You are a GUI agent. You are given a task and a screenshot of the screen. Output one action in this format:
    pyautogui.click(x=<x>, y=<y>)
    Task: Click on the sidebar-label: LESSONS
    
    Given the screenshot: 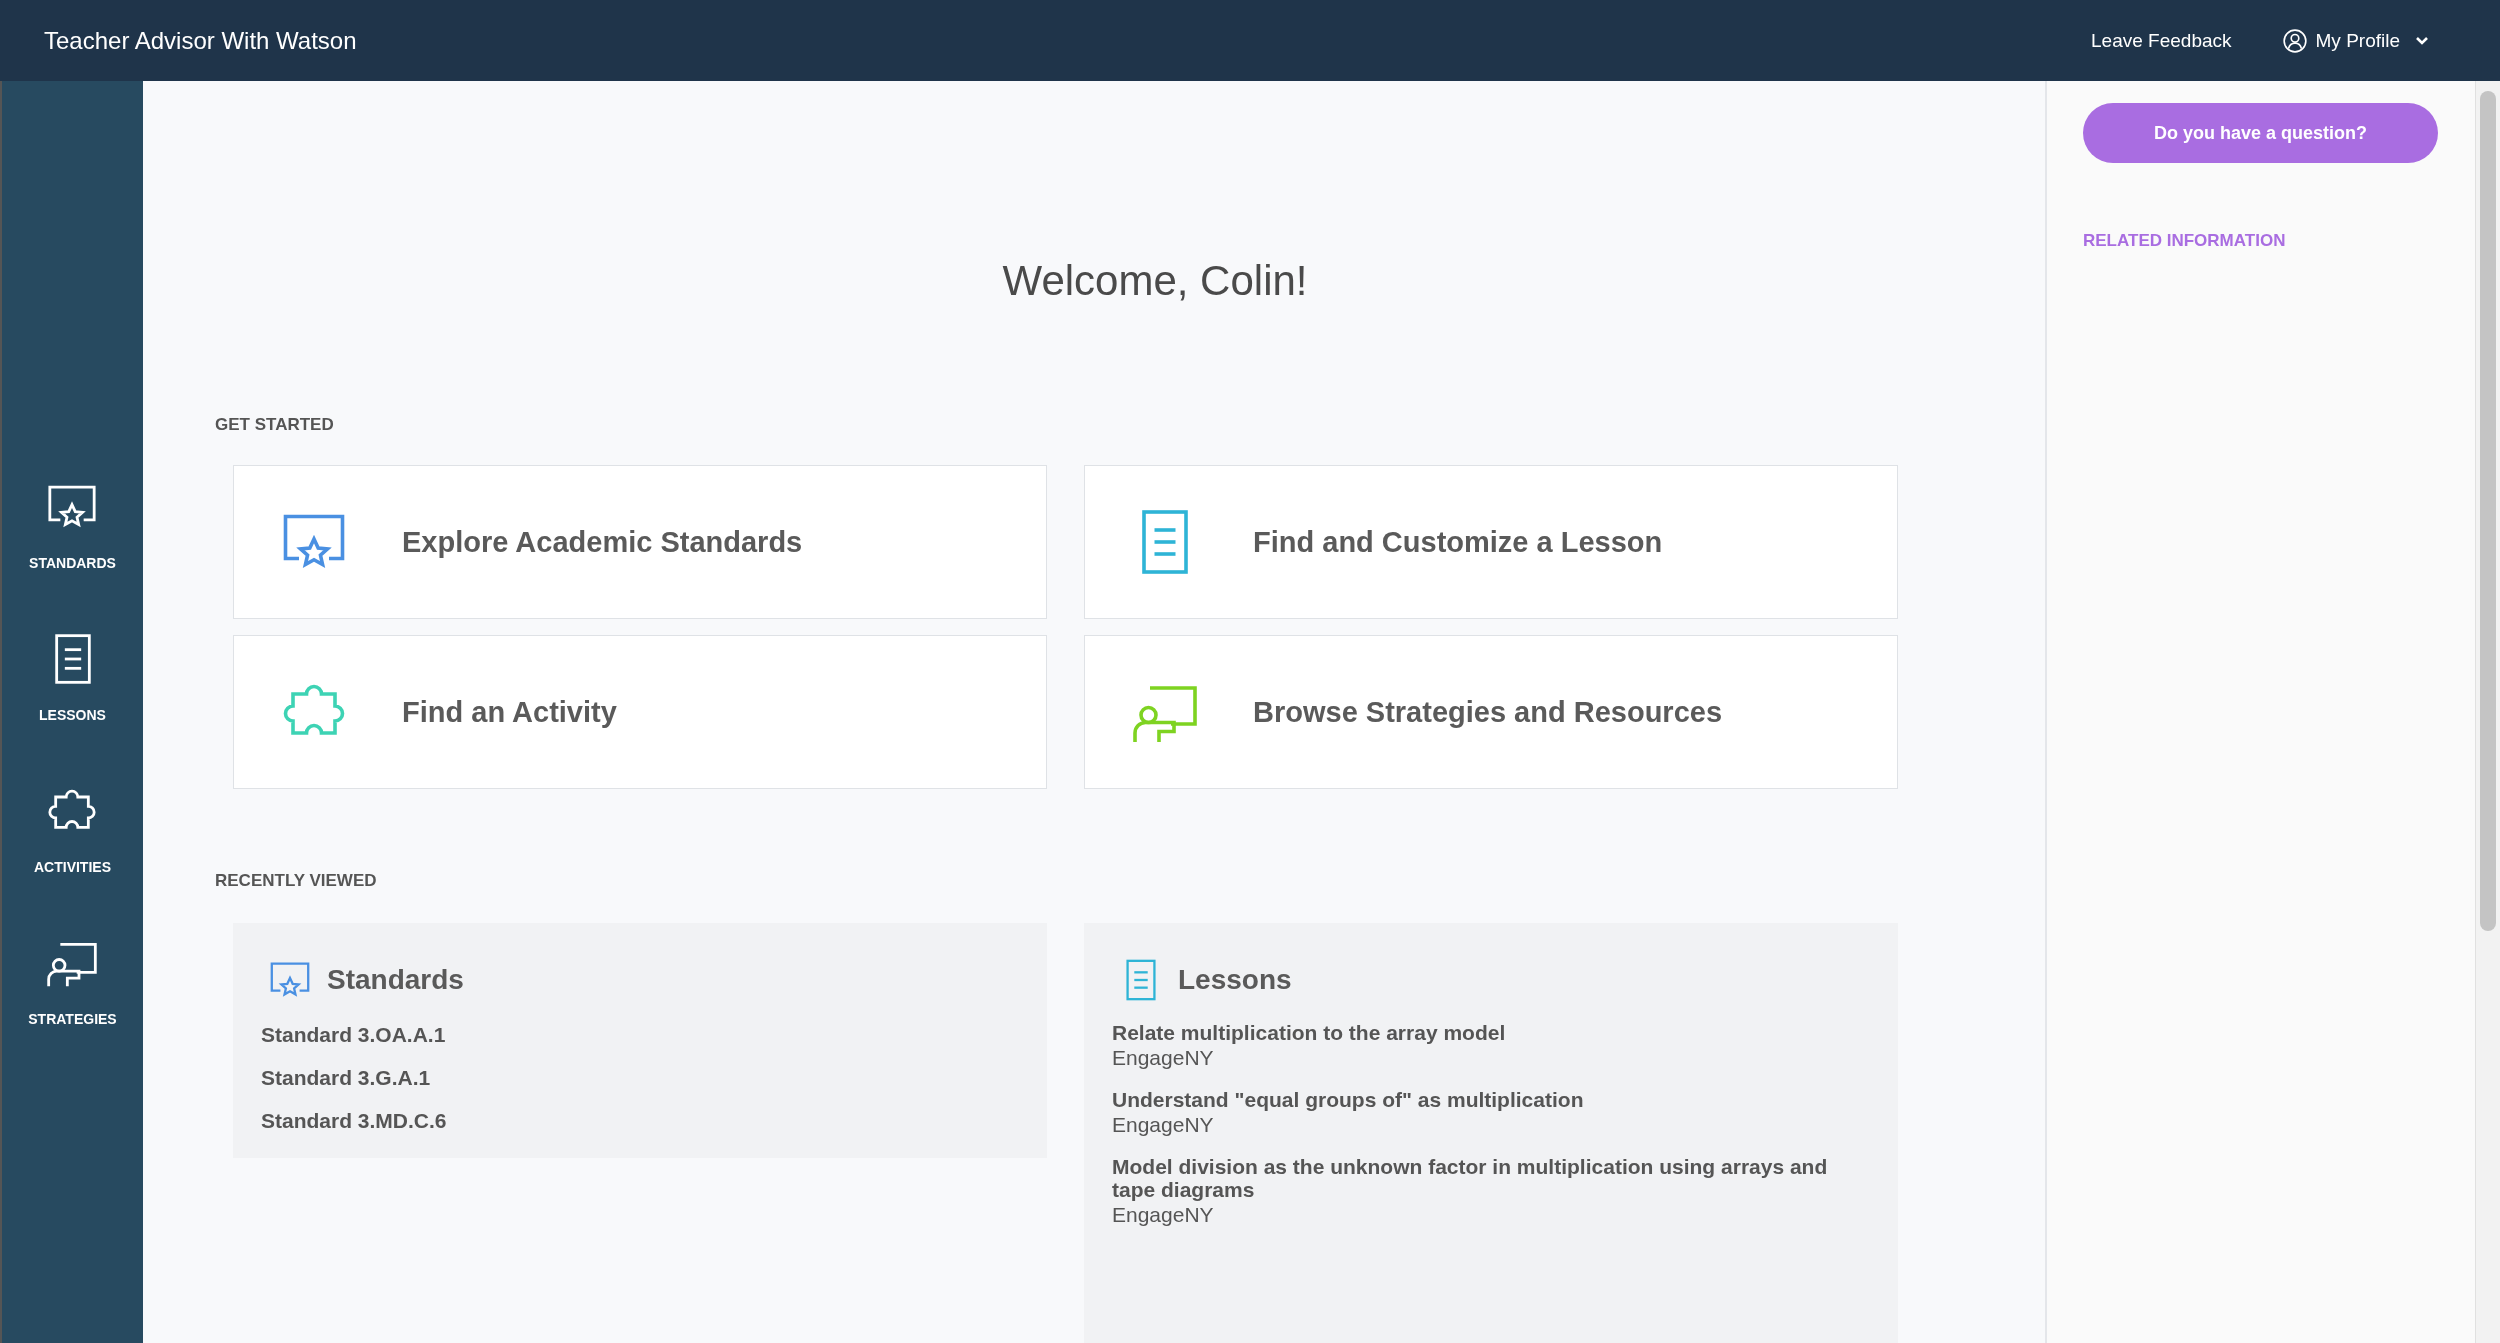 What is the action you would take?
    pyautogui.click(x=72, y=715)
    